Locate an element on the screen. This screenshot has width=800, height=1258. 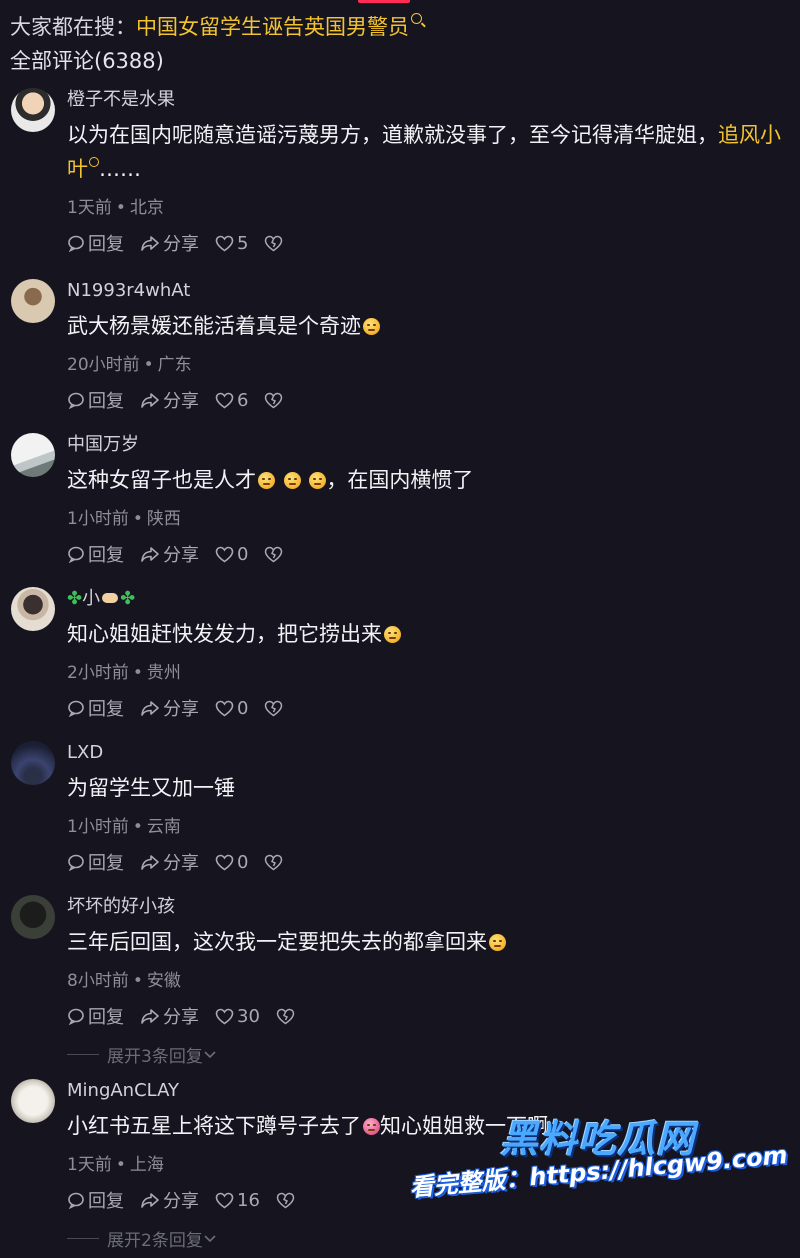
comment-meta: 2小时前 • 贵州 is located at coordinates (124, 673).